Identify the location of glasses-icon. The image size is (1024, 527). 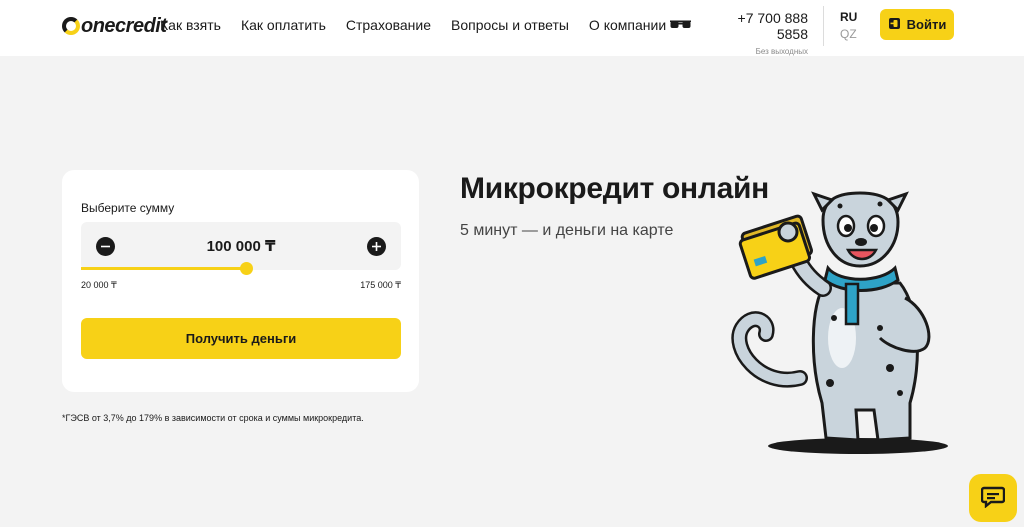
(680, 27).